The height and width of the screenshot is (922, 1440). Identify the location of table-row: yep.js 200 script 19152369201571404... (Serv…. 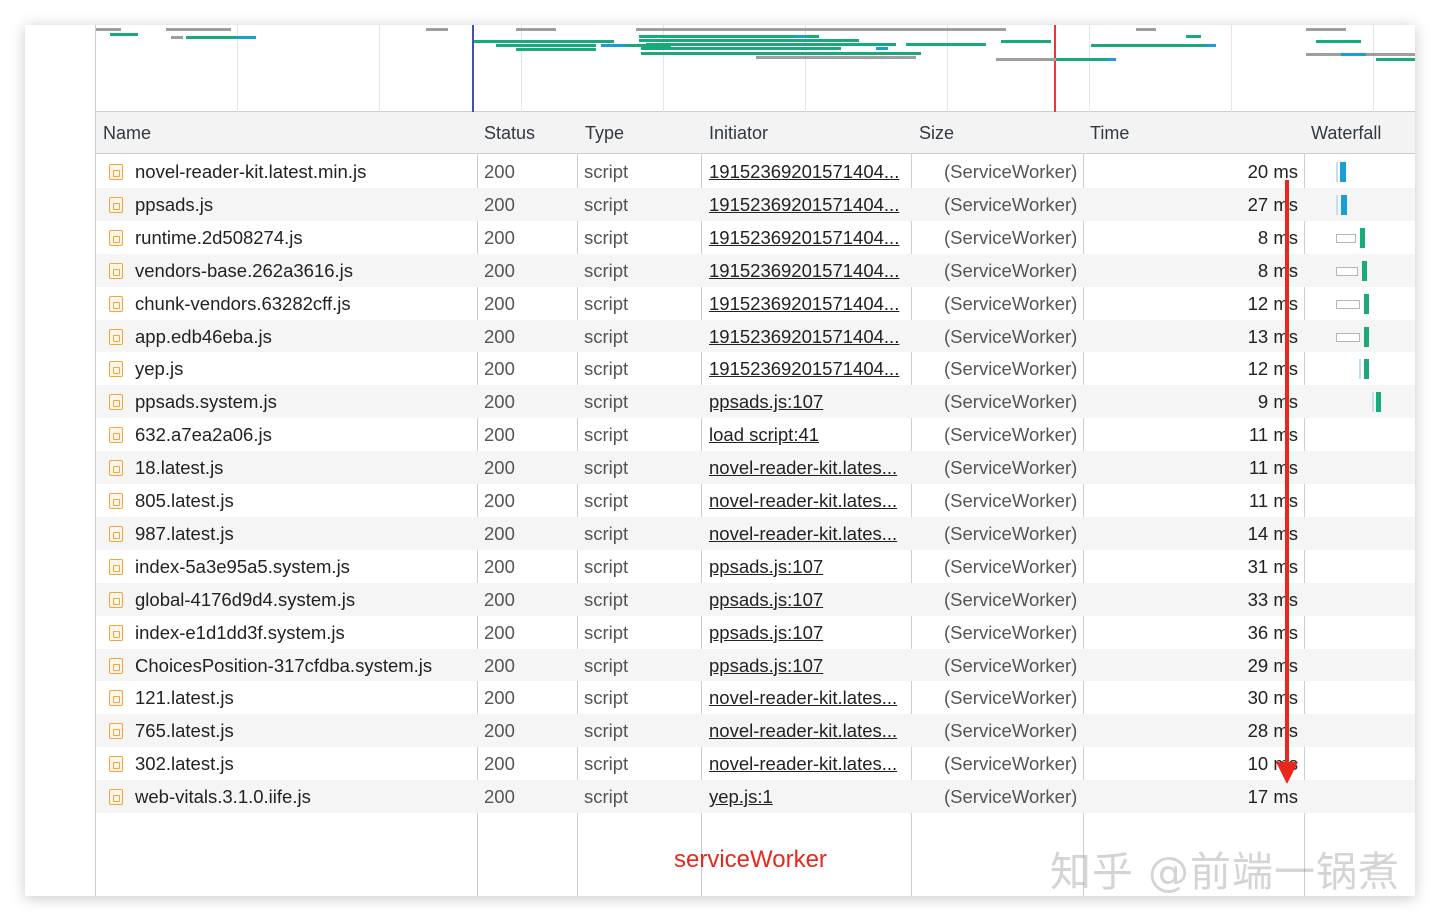
(755, 368).